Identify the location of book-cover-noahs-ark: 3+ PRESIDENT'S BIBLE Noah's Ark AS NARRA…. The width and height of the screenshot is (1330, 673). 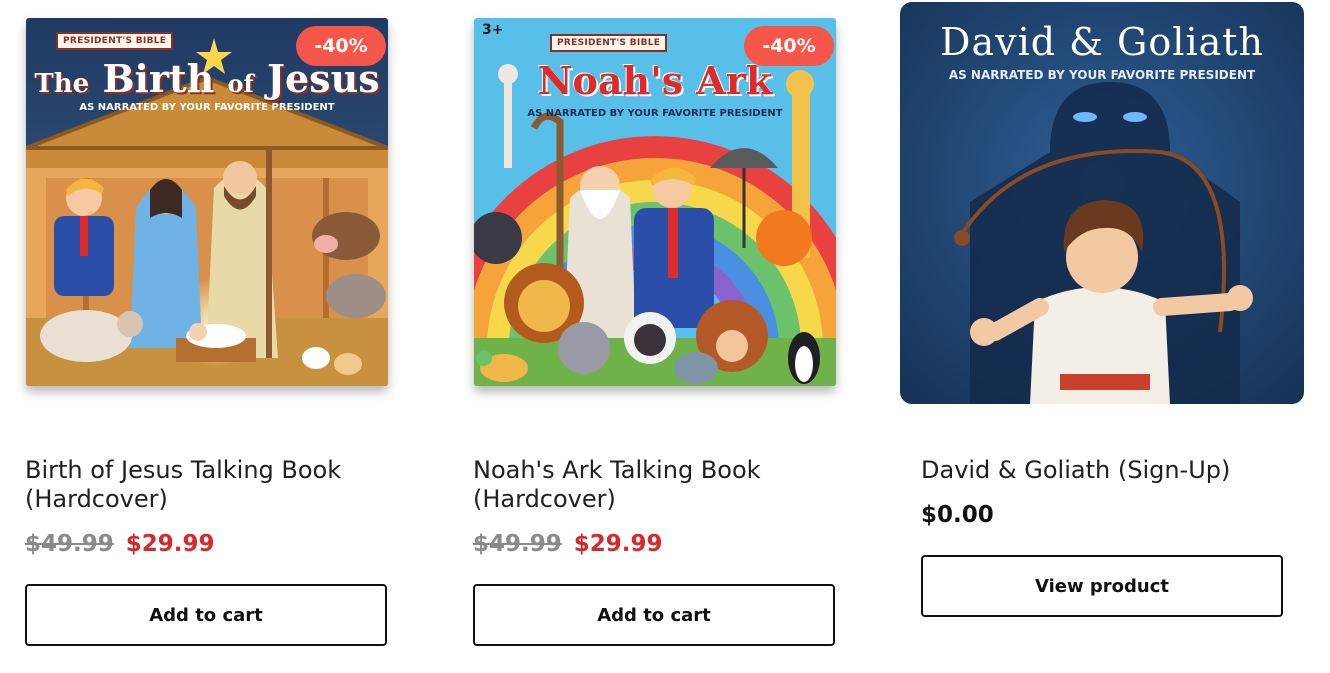
(655, 202).